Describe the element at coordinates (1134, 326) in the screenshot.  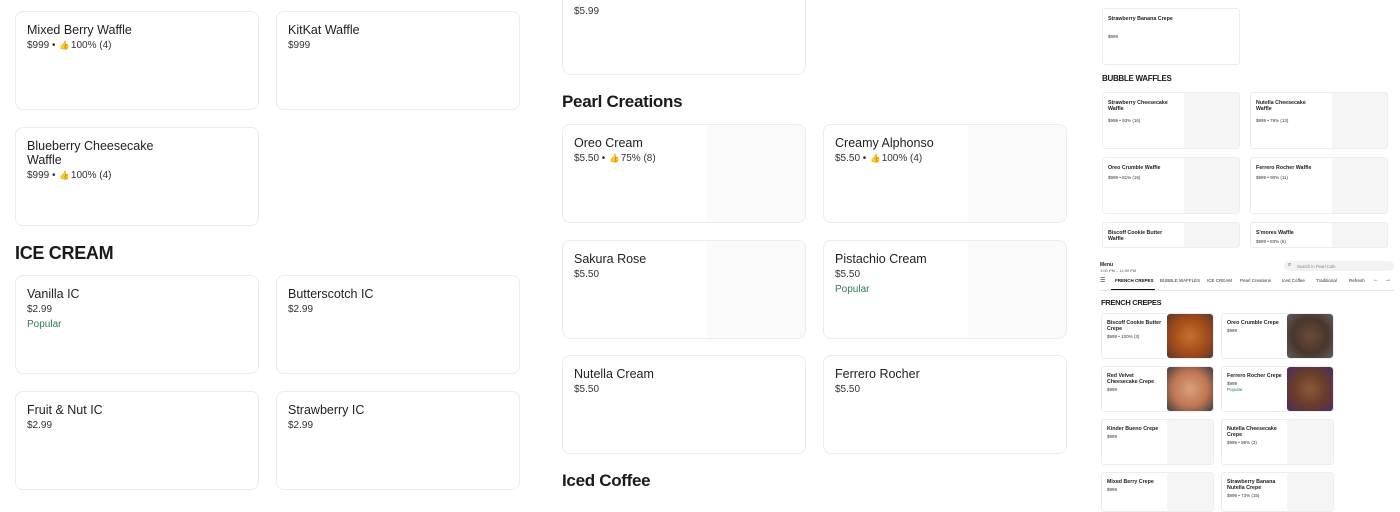
I see `preview-item-name: Biscoff Cookie Butter Crepe` at that location.